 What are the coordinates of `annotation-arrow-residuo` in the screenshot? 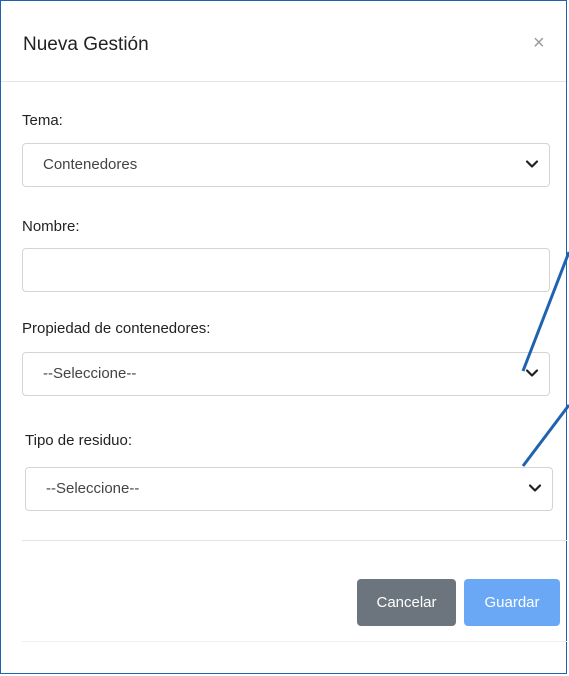 It's located at (545, 435).